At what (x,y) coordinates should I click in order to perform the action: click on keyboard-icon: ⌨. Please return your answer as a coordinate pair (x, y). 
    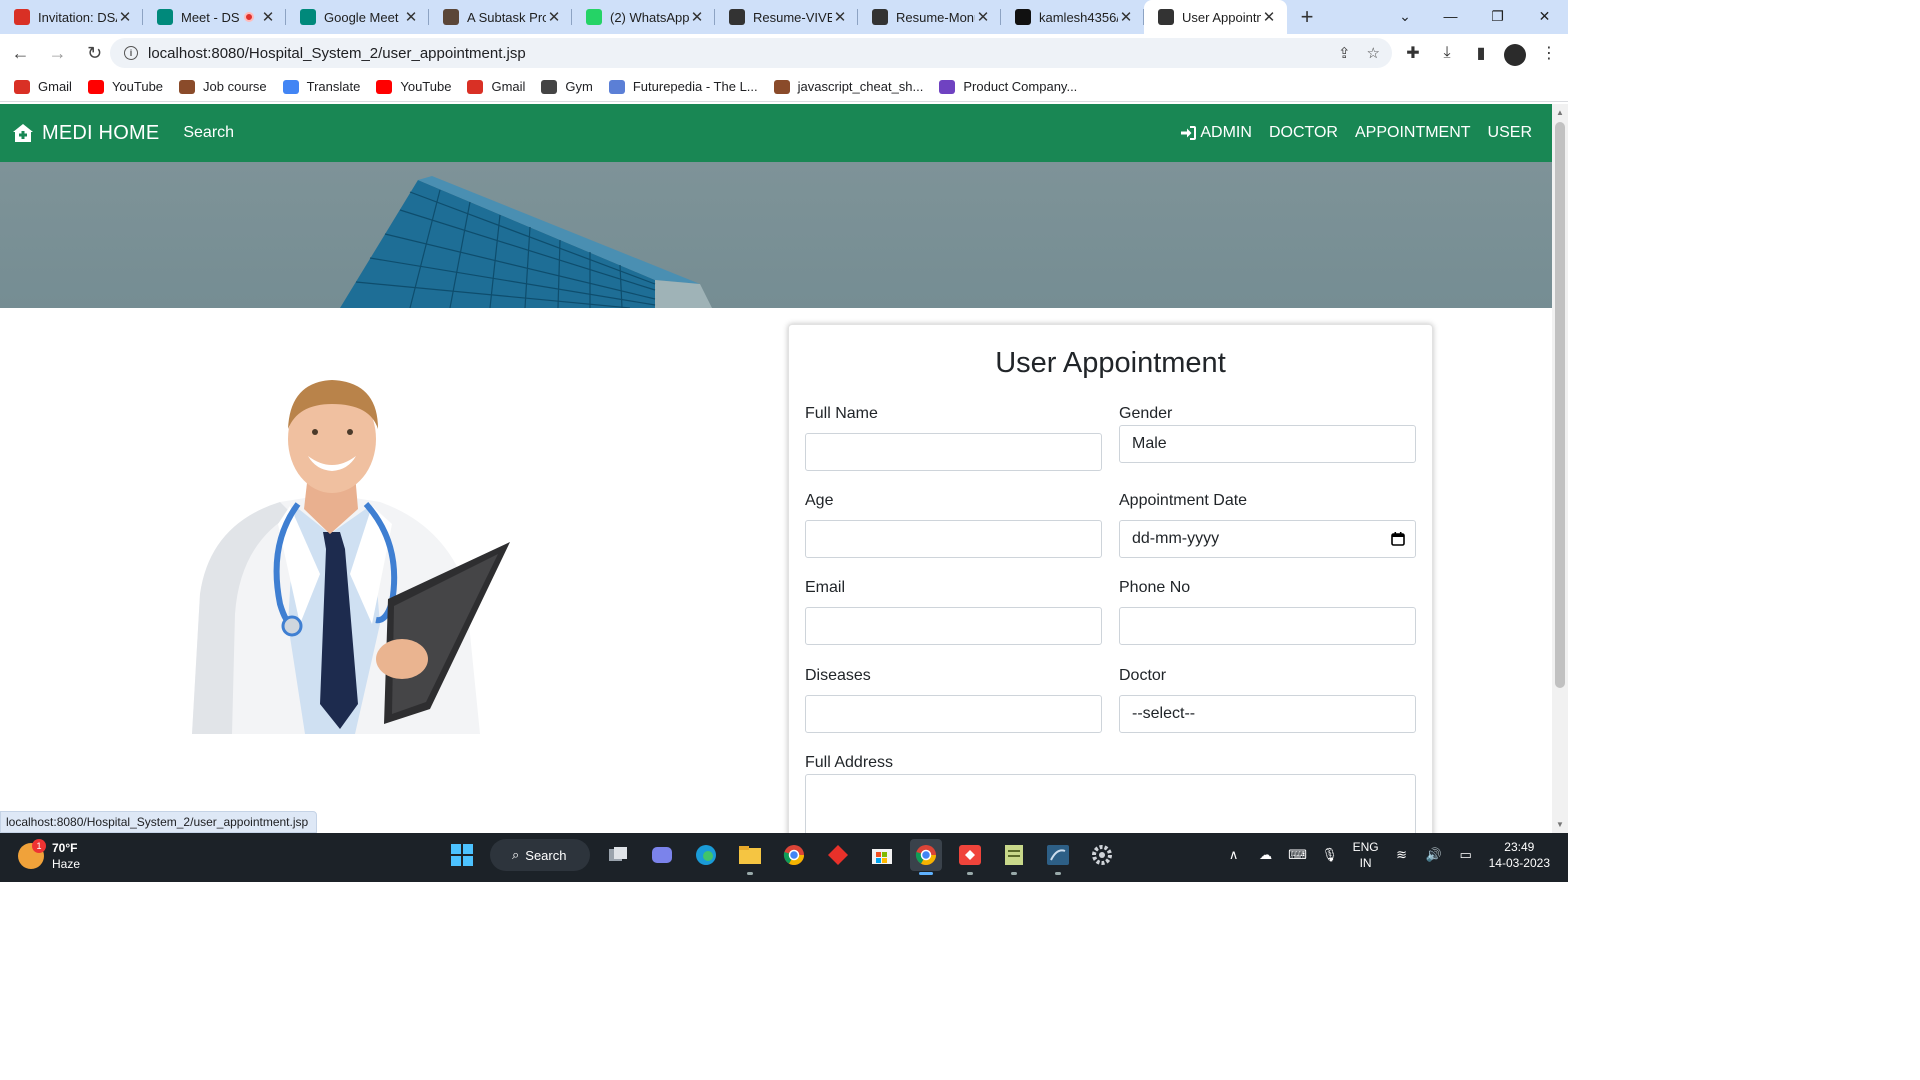
    Looking at the image, I should click on (1297, 855).